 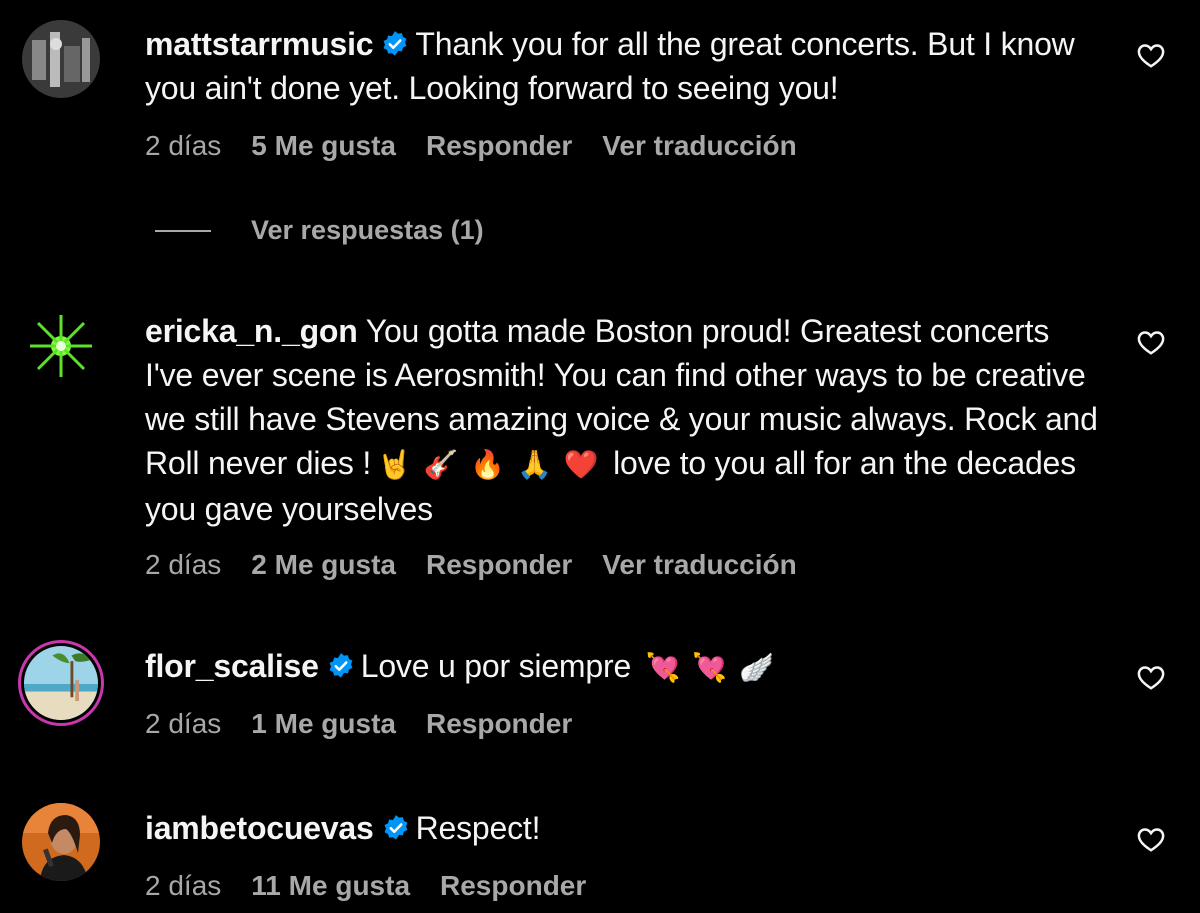 I want to click on username: iambetocuevas, so click(x=259, y=828).